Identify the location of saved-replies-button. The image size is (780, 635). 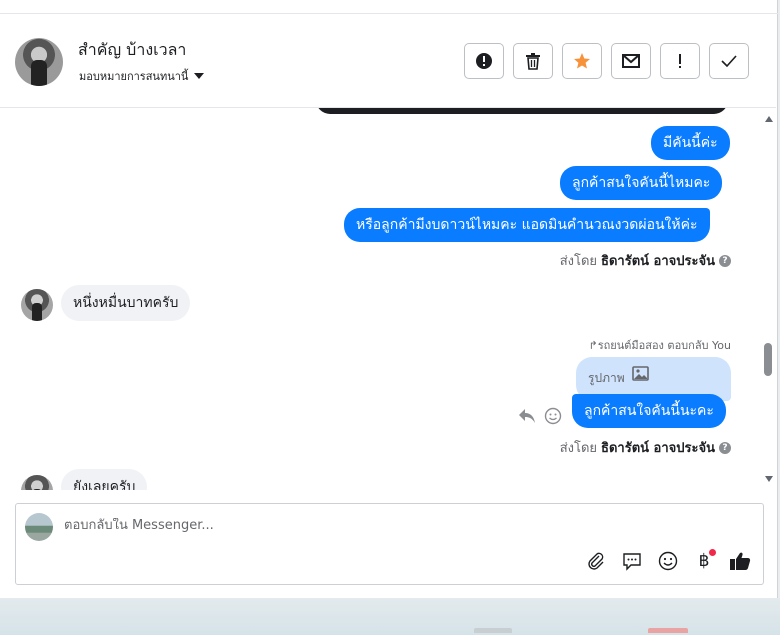
(632, 561).